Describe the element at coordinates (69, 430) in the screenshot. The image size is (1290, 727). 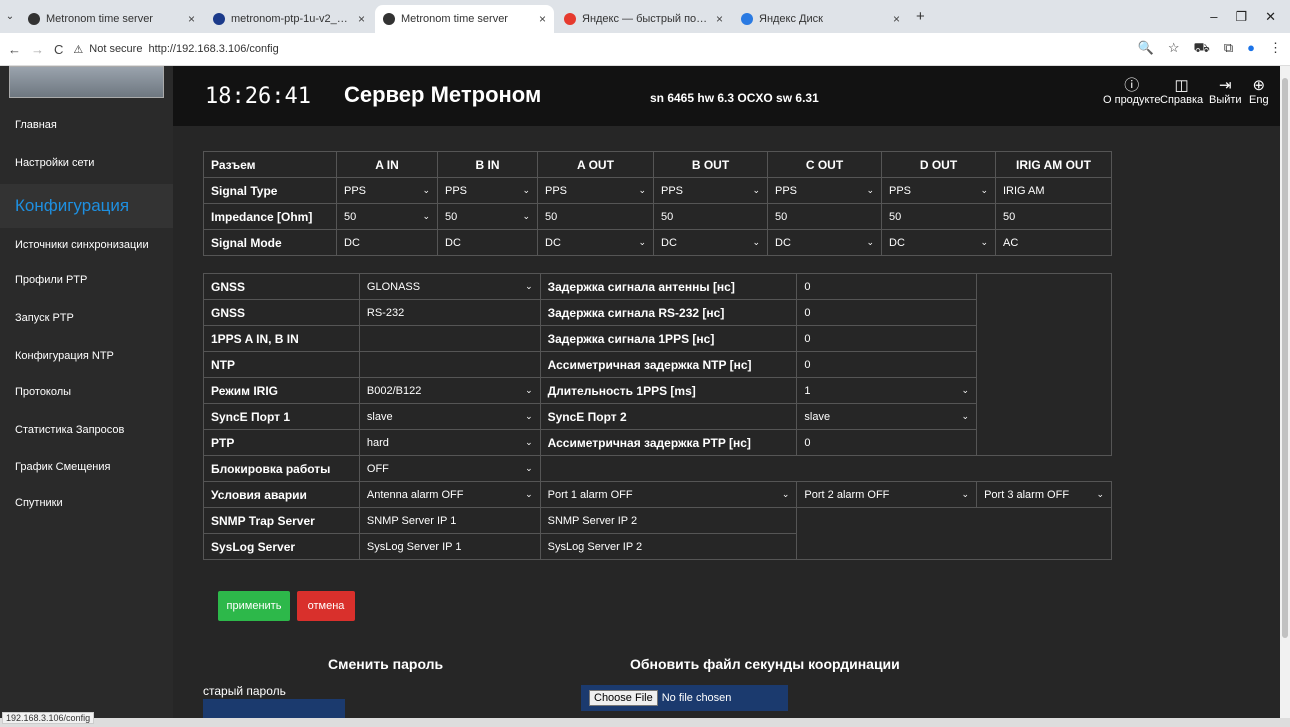
I see `sidebar-item: Статистика Запросов` at that location.